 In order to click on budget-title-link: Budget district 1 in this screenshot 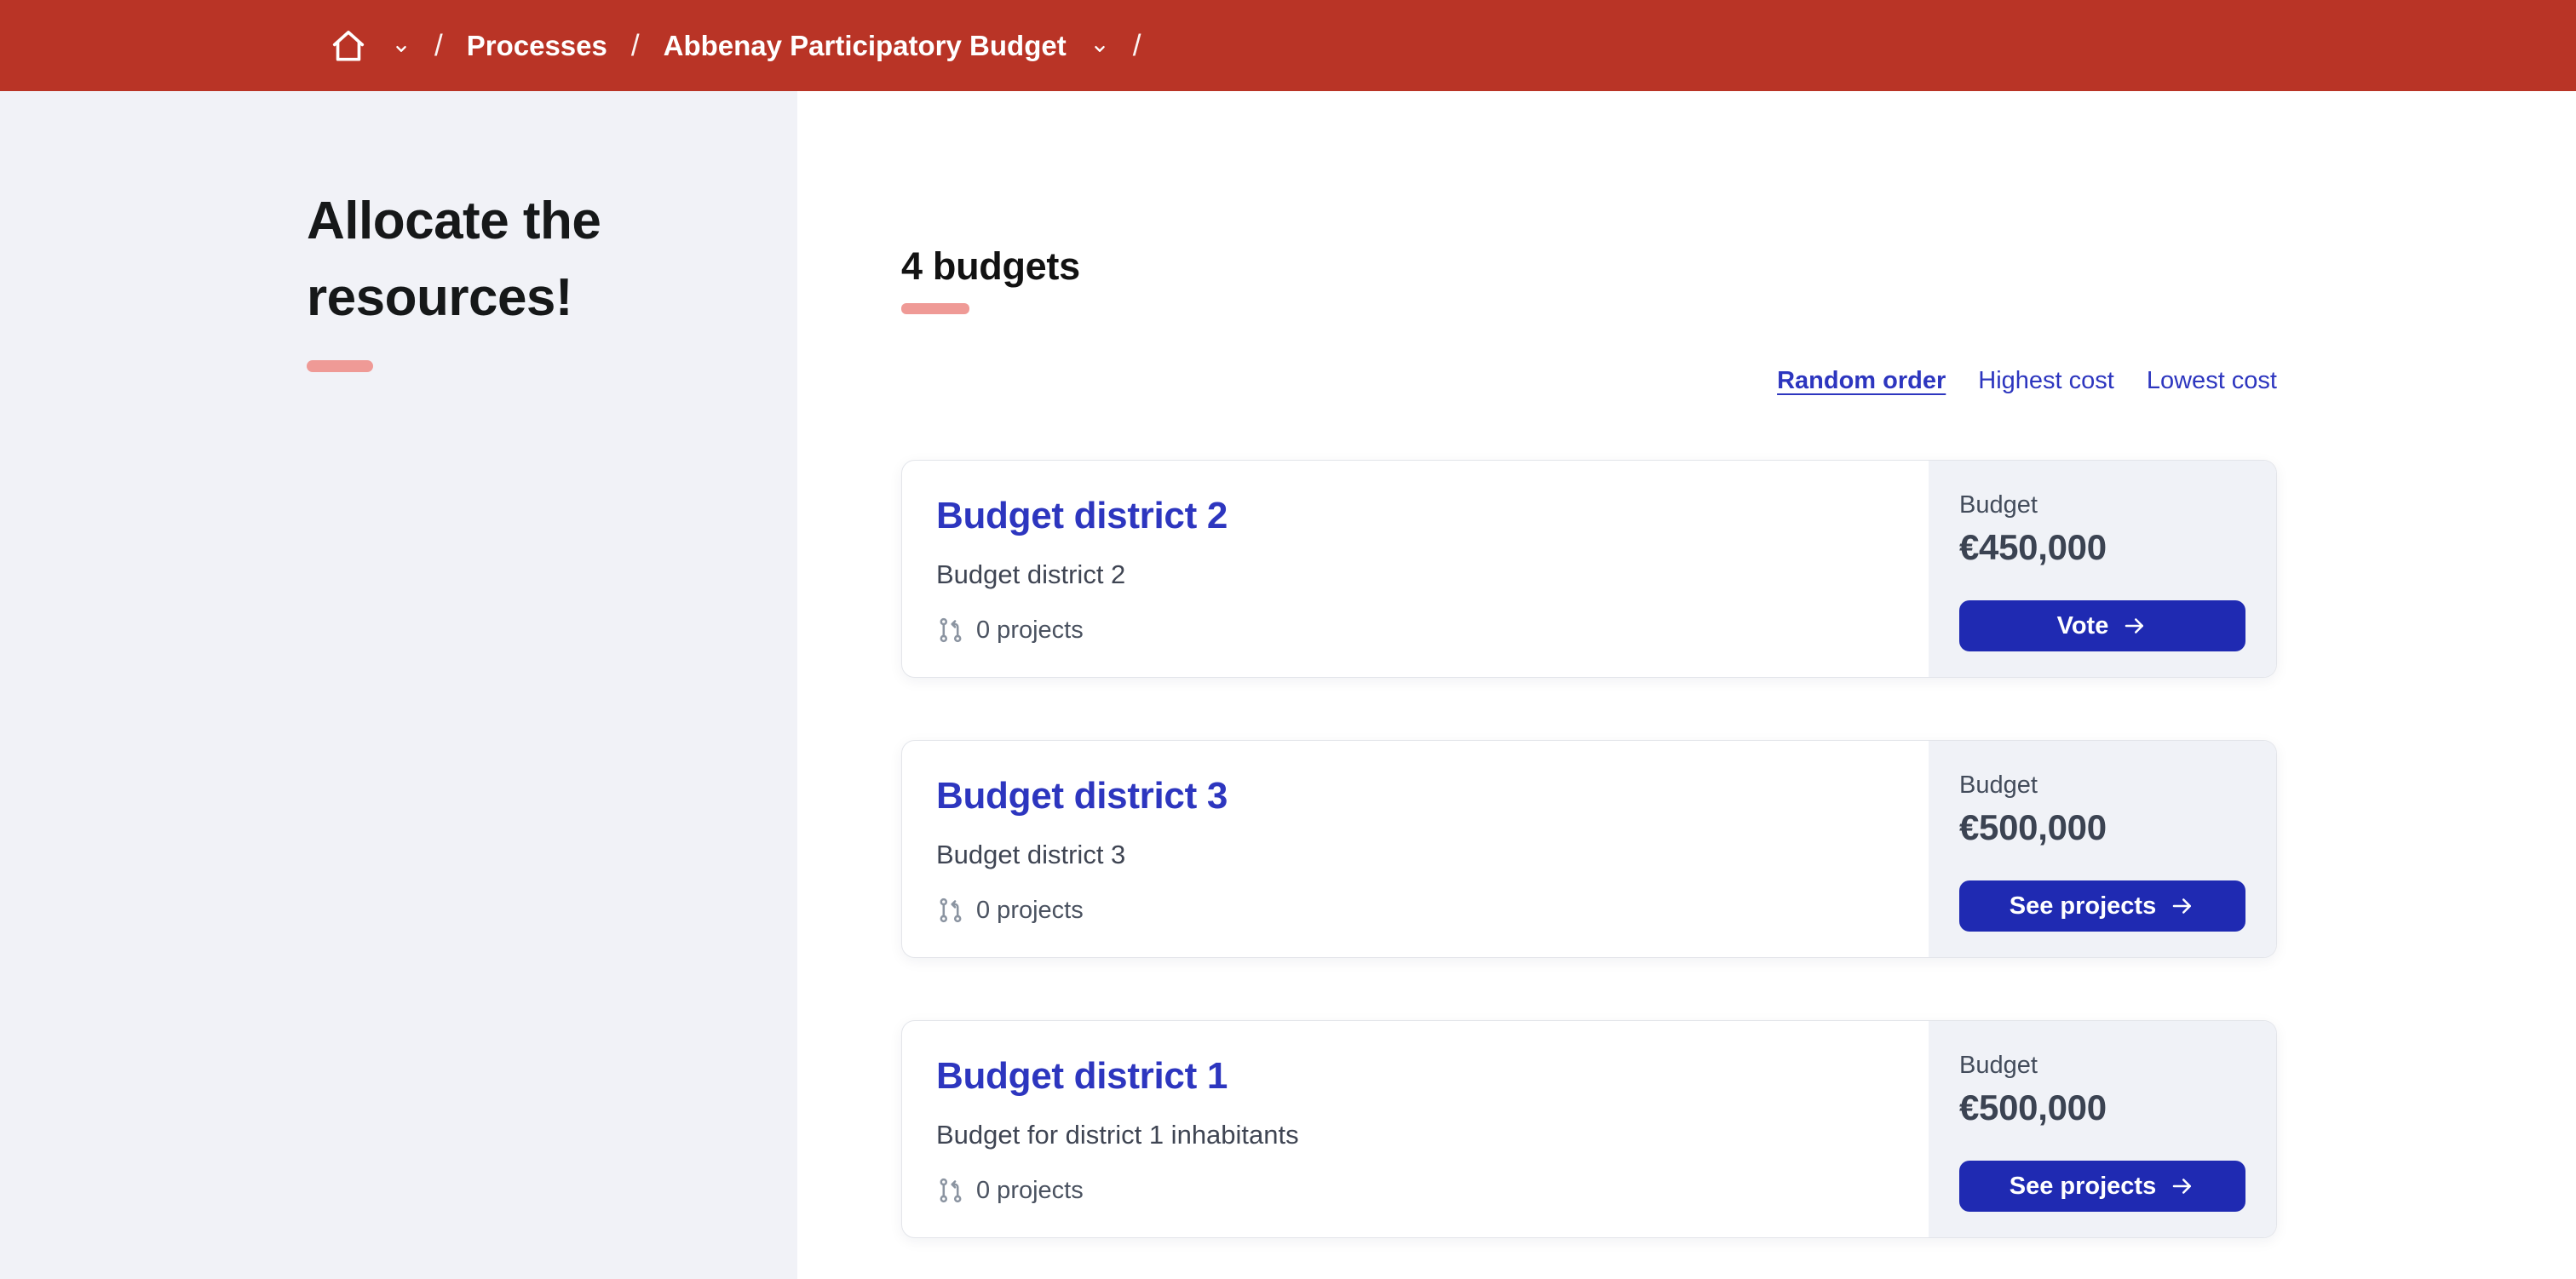, I will do `click(1082, 1077)`.